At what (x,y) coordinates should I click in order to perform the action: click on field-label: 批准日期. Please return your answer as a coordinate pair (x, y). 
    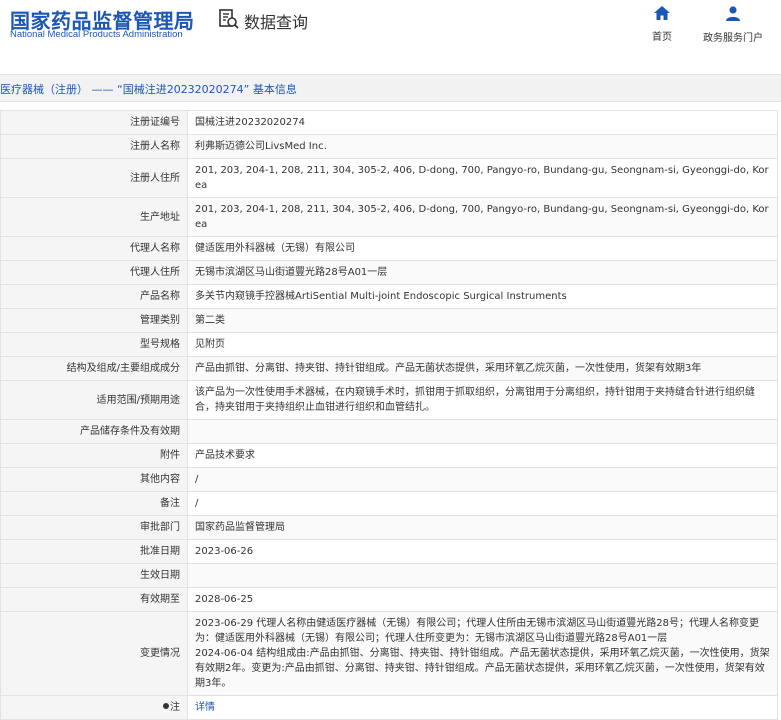
    Looking at the image, I should click on (94, 551).